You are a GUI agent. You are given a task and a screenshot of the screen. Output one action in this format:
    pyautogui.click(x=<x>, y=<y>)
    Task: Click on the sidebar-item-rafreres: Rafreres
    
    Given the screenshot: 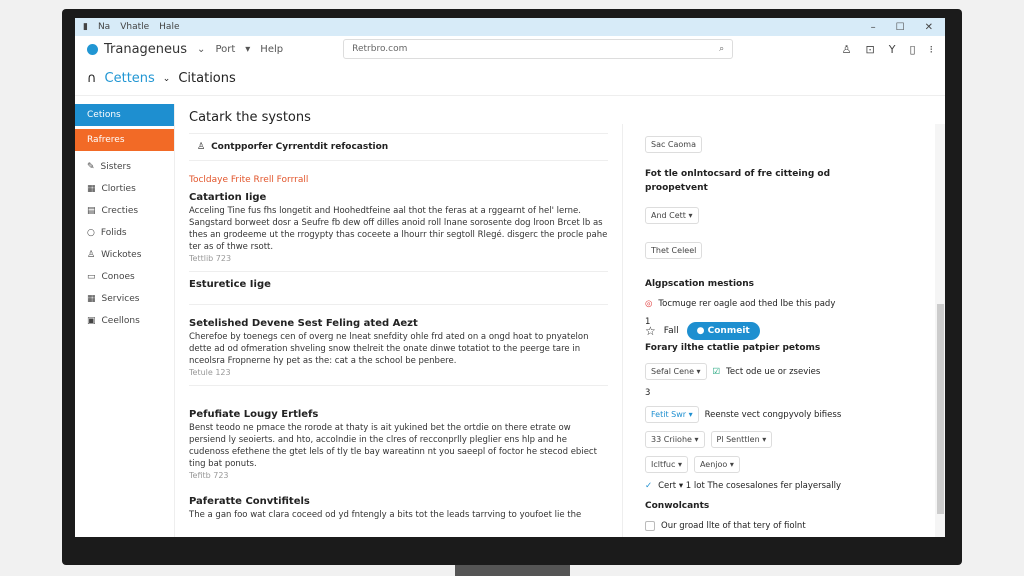 What is the action you would take?
    pyautogui.click(x=124, y=140)
    